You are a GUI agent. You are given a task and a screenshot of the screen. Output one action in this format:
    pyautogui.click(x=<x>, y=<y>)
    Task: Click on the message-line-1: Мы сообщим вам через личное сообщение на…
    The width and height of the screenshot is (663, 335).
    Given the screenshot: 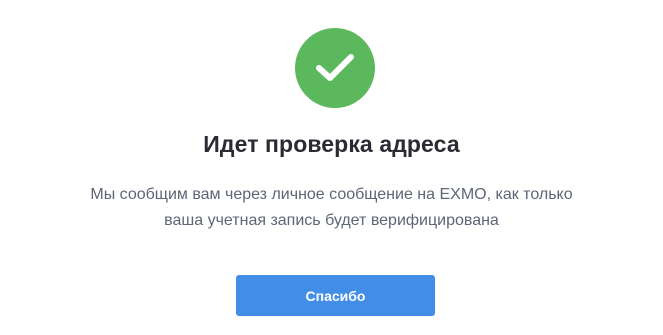 What is the action you would take?
    pyautogui.click(x=331, y=194)
    